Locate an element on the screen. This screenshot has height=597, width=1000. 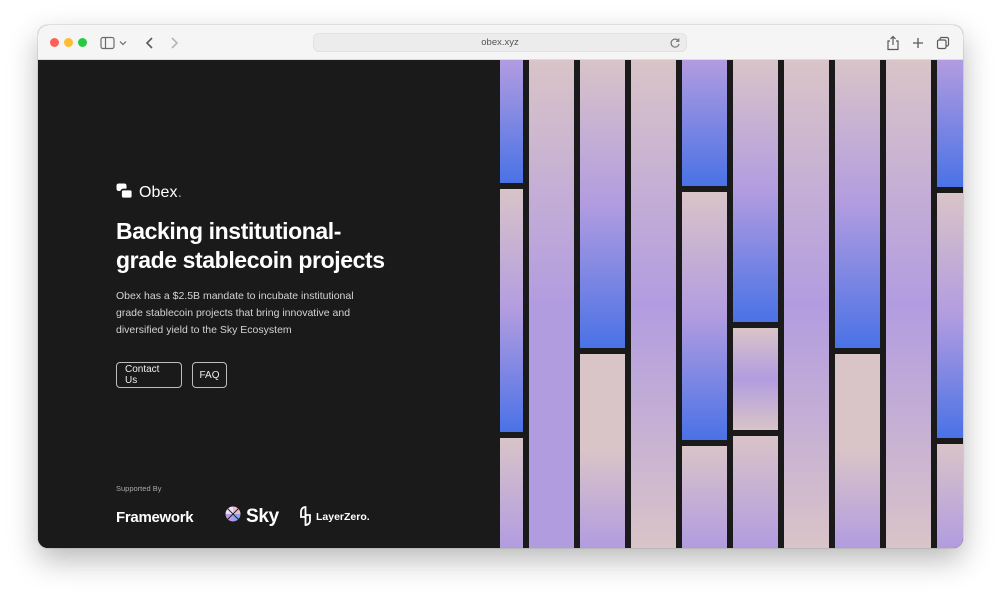
obex-logo-icon is located at coordinates (125, 193).